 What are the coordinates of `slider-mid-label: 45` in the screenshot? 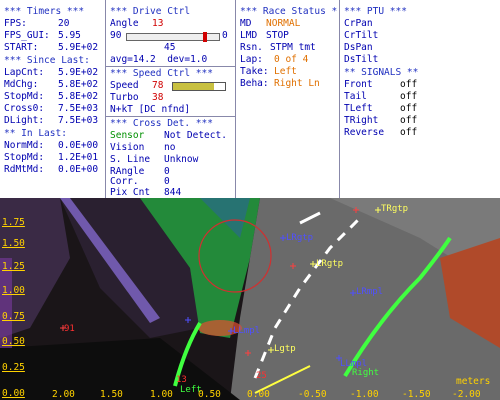 It's located at (170, 47).